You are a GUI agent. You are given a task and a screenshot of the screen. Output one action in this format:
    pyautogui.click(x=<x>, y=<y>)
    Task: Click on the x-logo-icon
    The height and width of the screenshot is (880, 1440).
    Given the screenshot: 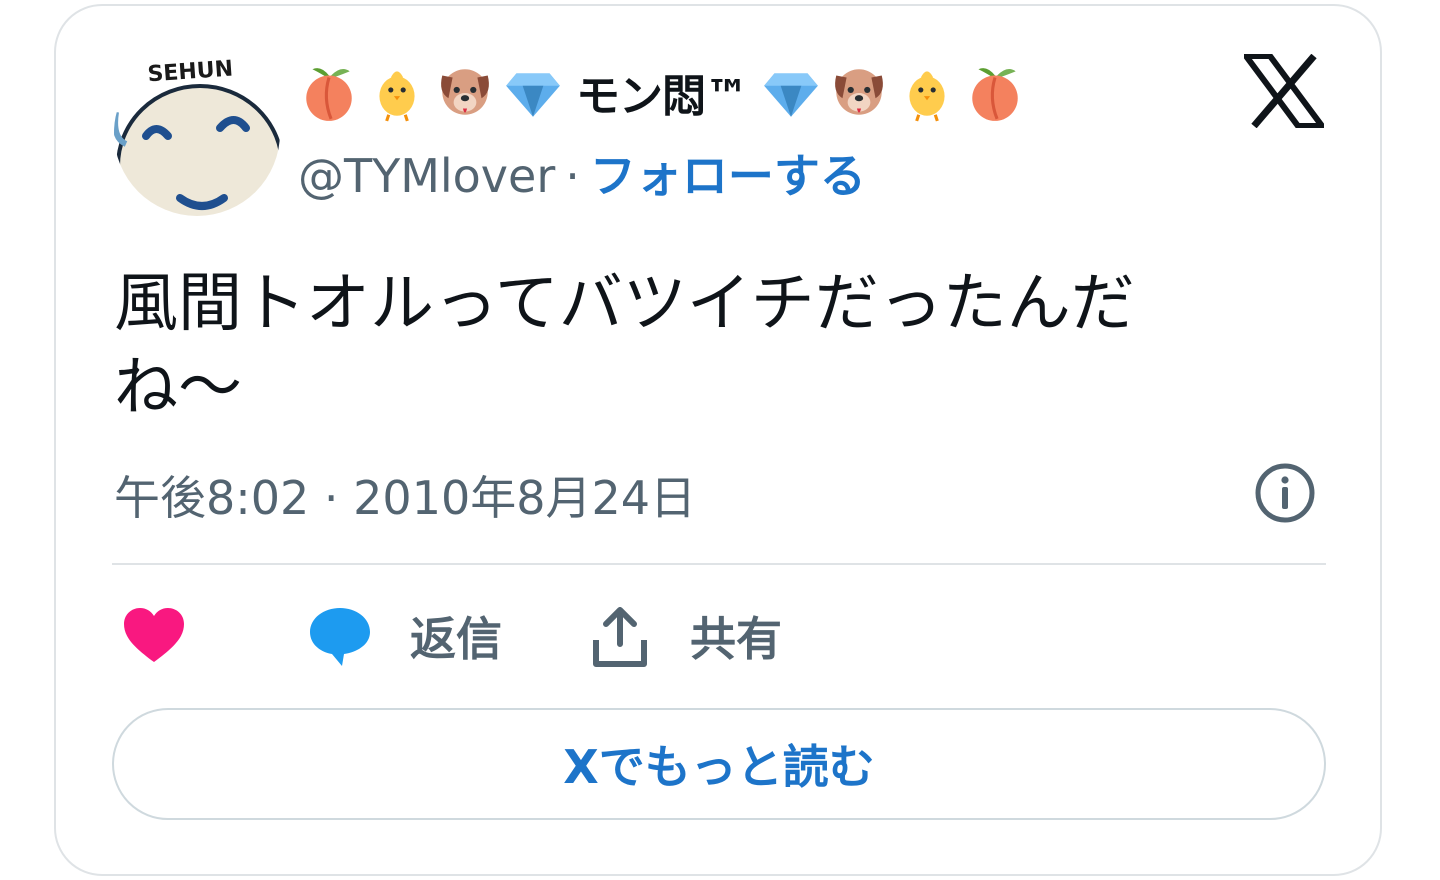 What is the action you would take?
    pyautogui.click(x=1284, y=91)
    